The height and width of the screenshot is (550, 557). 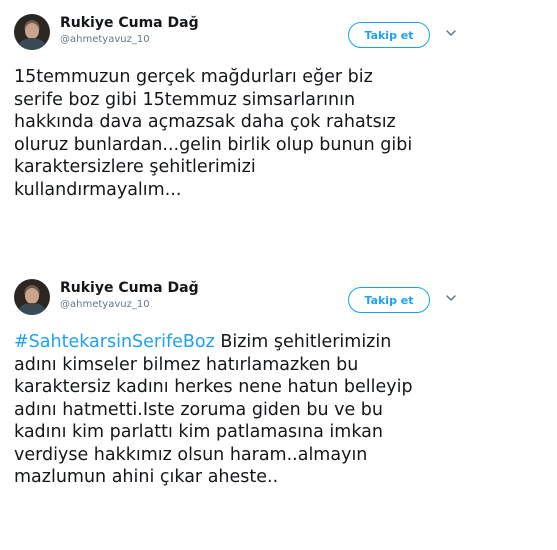 I want to click on tweet-text-line: serife boz gibi 15temmuz simsarlarının, so click(x=185, y=99).